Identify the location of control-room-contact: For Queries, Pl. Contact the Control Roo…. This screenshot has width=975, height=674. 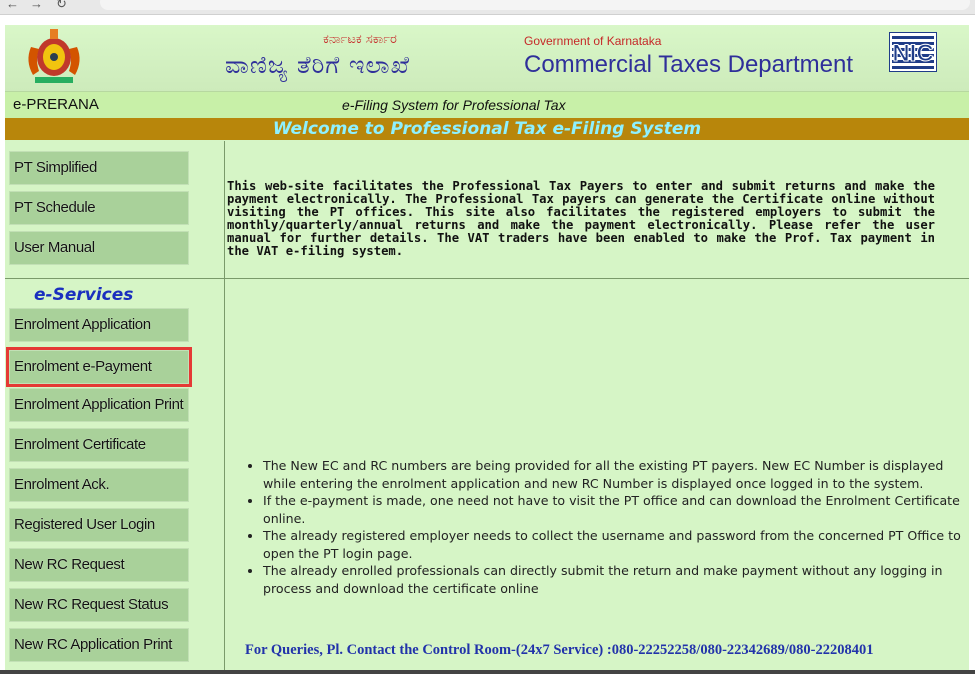
(559, 650).